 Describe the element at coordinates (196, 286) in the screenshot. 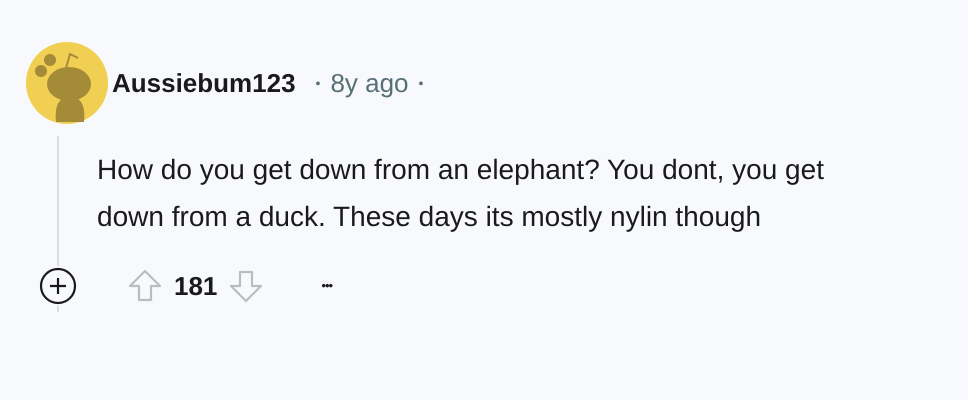

I see `vote-count: 181` at that location.